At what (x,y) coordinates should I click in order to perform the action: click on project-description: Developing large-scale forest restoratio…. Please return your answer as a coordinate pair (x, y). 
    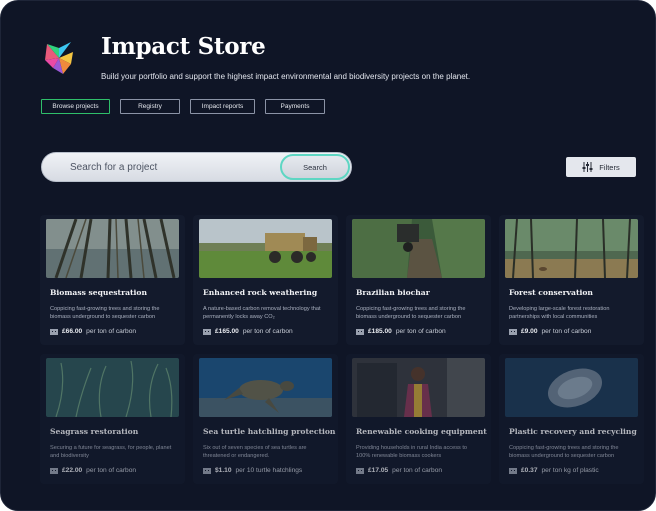
    Looking at the image, I should click on (559, 313).